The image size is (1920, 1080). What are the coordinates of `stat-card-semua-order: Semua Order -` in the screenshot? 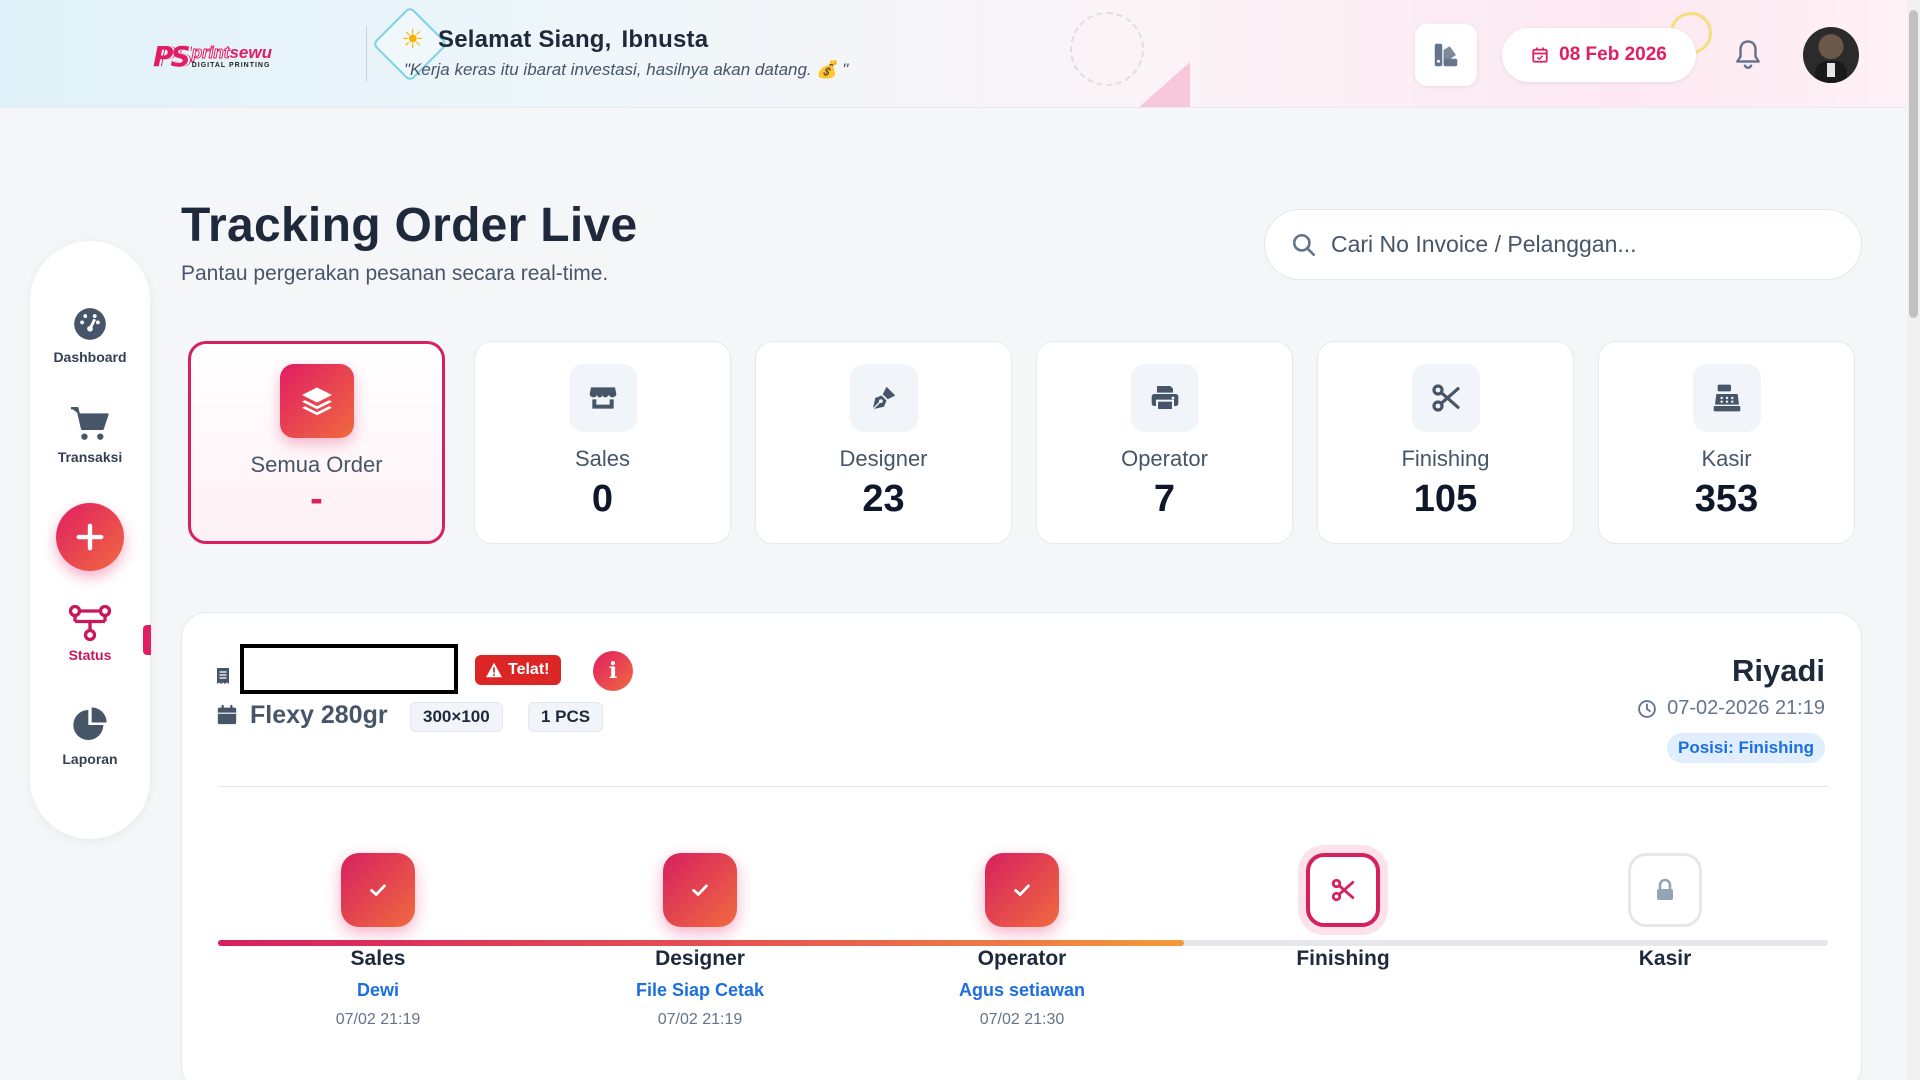 It's located at (316, 442).